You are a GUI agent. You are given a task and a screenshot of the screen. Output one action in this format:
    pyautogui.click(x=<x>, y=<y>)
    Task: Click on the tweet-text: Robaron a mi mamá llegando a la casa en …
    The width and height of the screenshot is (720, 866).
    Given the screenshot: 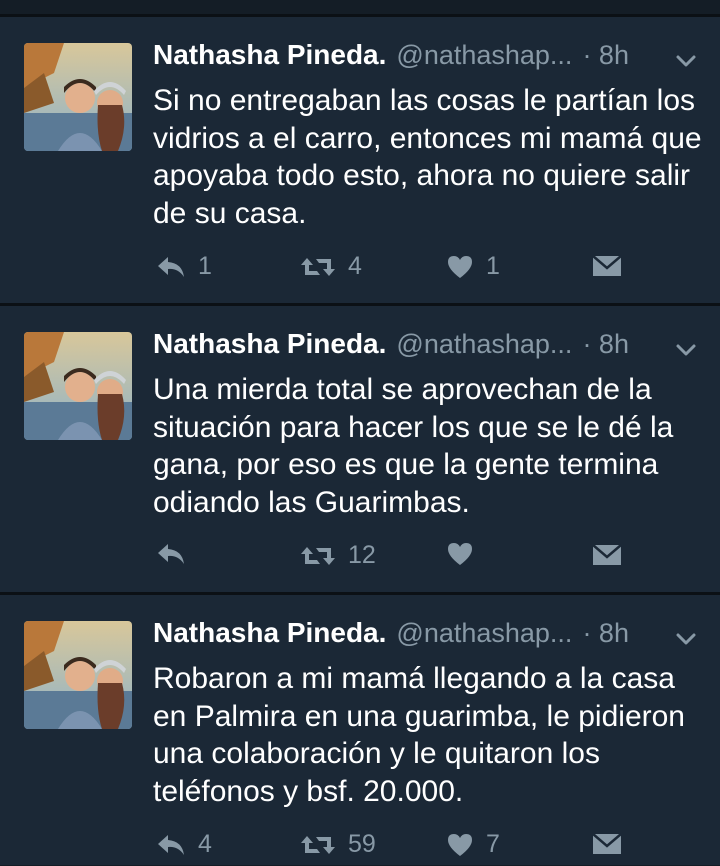 What is the action you would take?
    pyautogui.click(x=419, y=735)
    